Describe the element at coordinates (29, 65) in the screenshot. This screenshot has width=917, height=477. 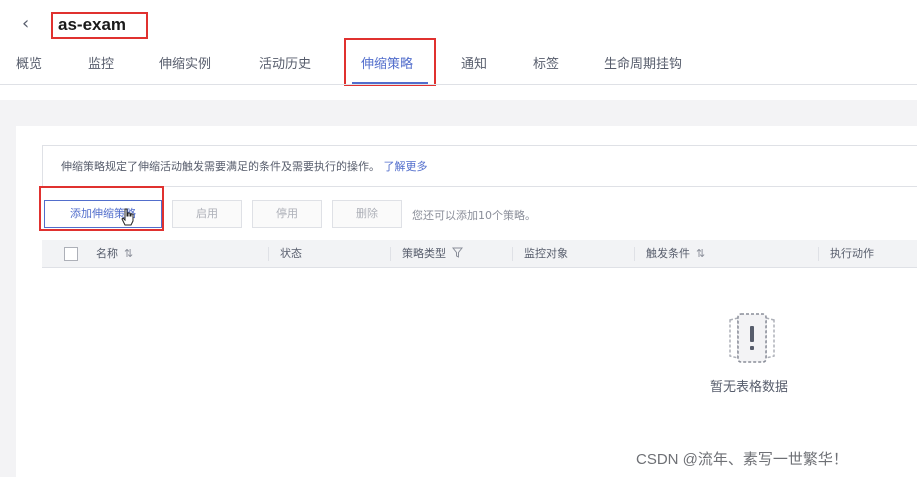
I see `tab-overview: 概览` at that location.